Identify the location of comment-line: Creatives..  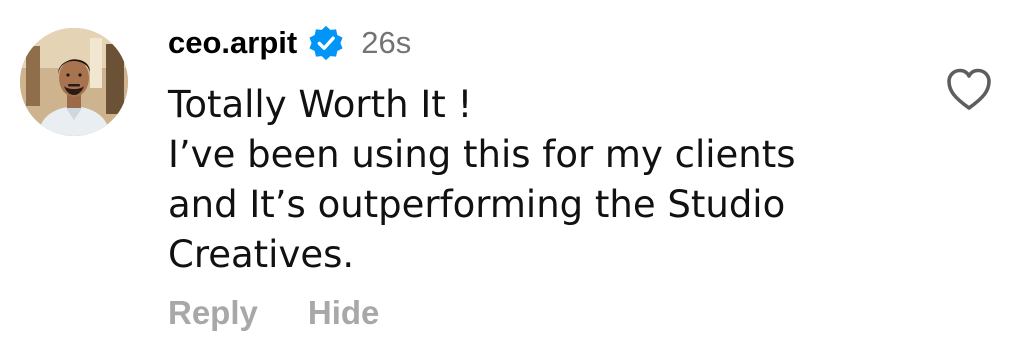
(261, 254).